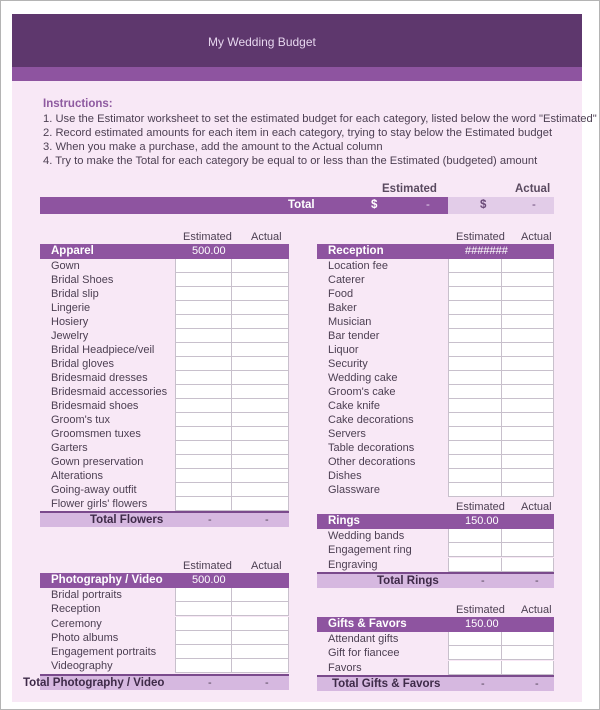 The height and width of the screenshot is (710, 600). Describe the element at coordinates (435, 266) in the screenshot. I see `table-row: Location fee` at that location.